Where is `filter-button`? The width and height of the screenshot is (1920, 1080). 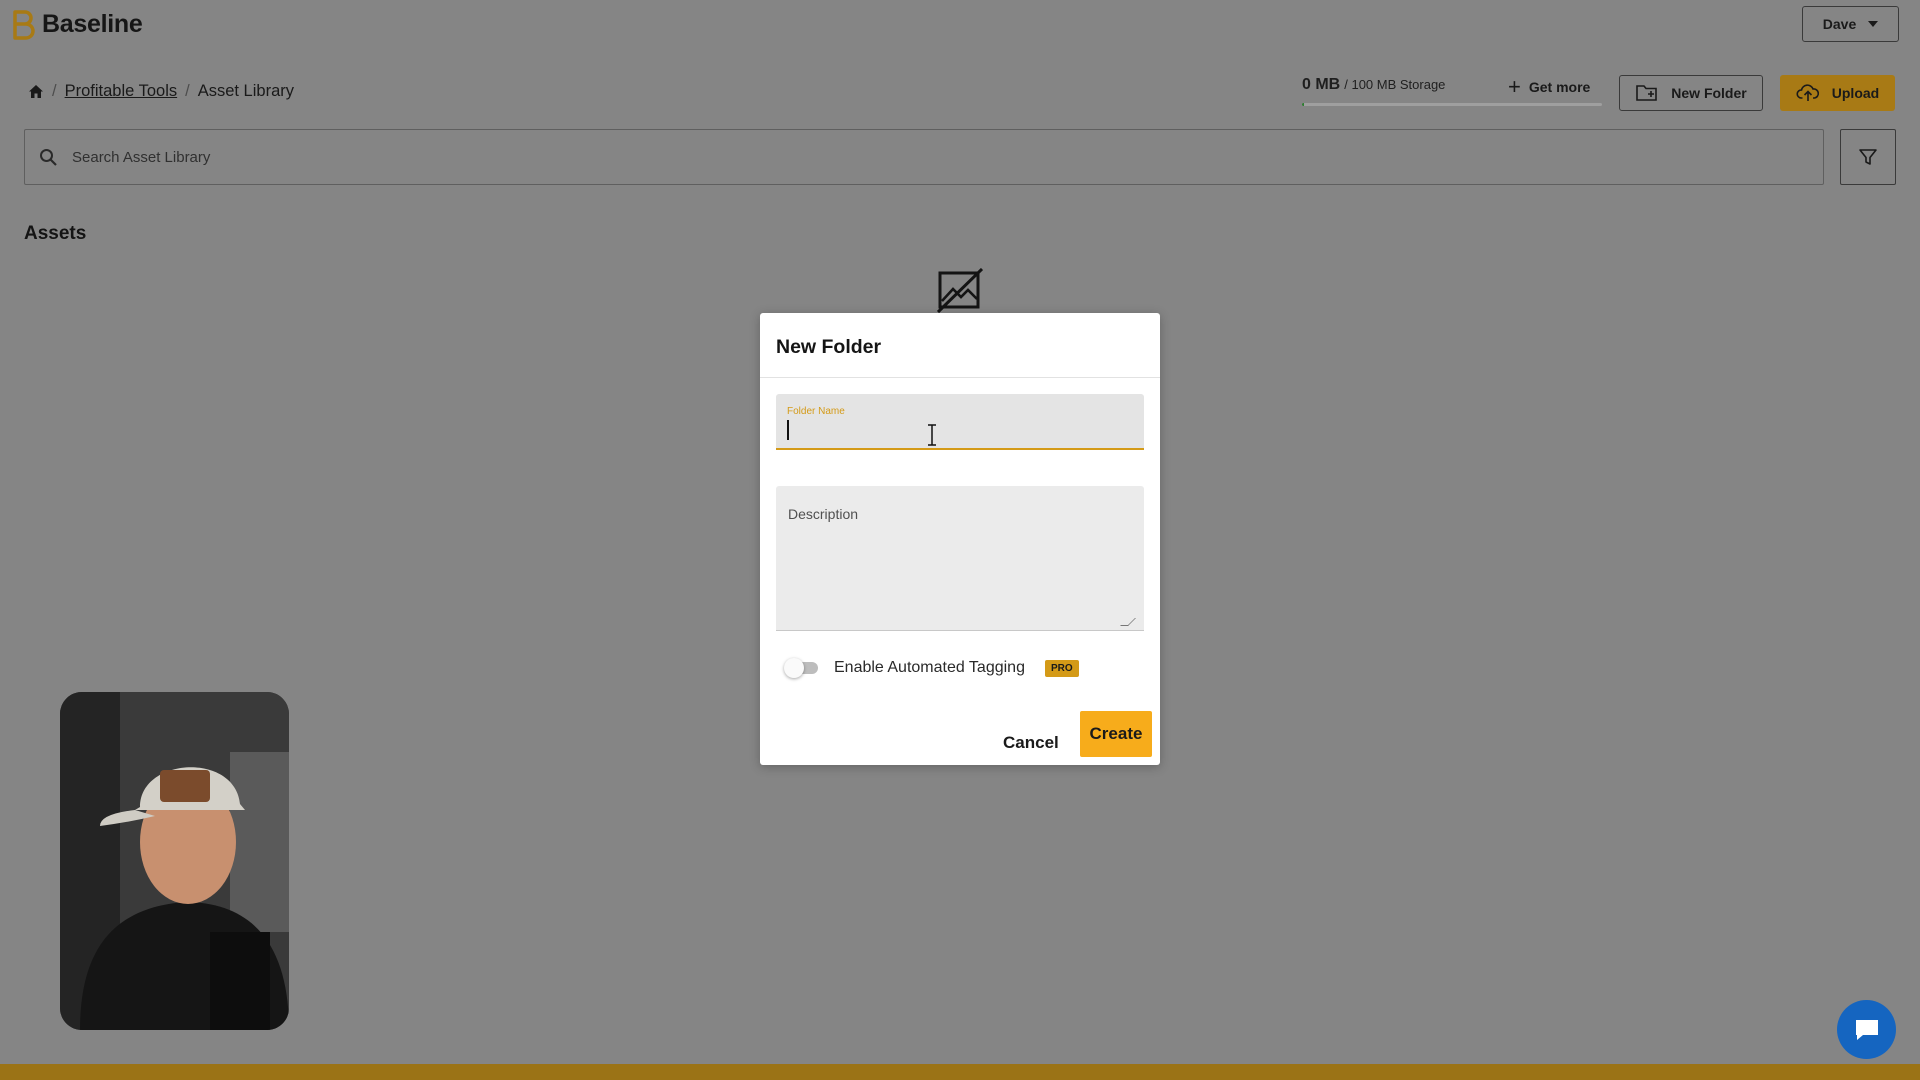 filter-button is located at coordinates (1868, 157).